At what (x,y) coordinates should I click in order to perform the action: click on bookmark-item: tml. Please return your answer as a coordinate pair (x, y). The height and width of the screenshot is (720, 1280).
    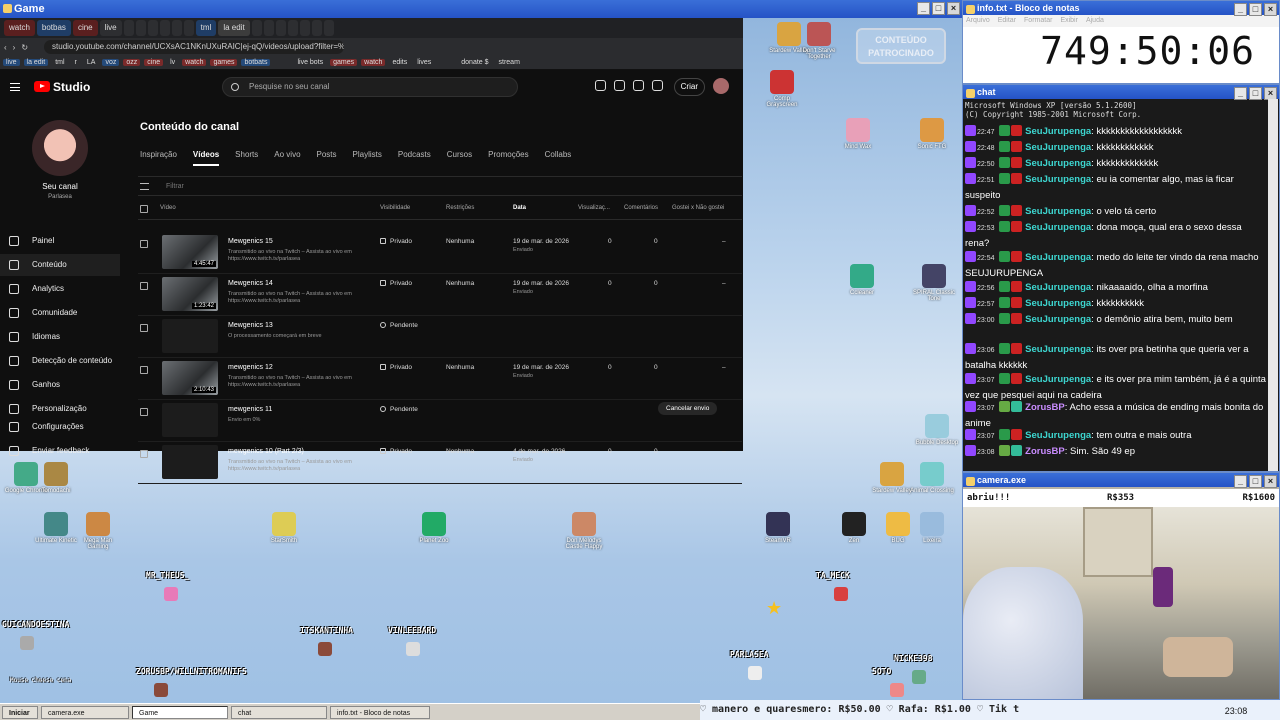
    Looking at the image, I should click on (59, 62).